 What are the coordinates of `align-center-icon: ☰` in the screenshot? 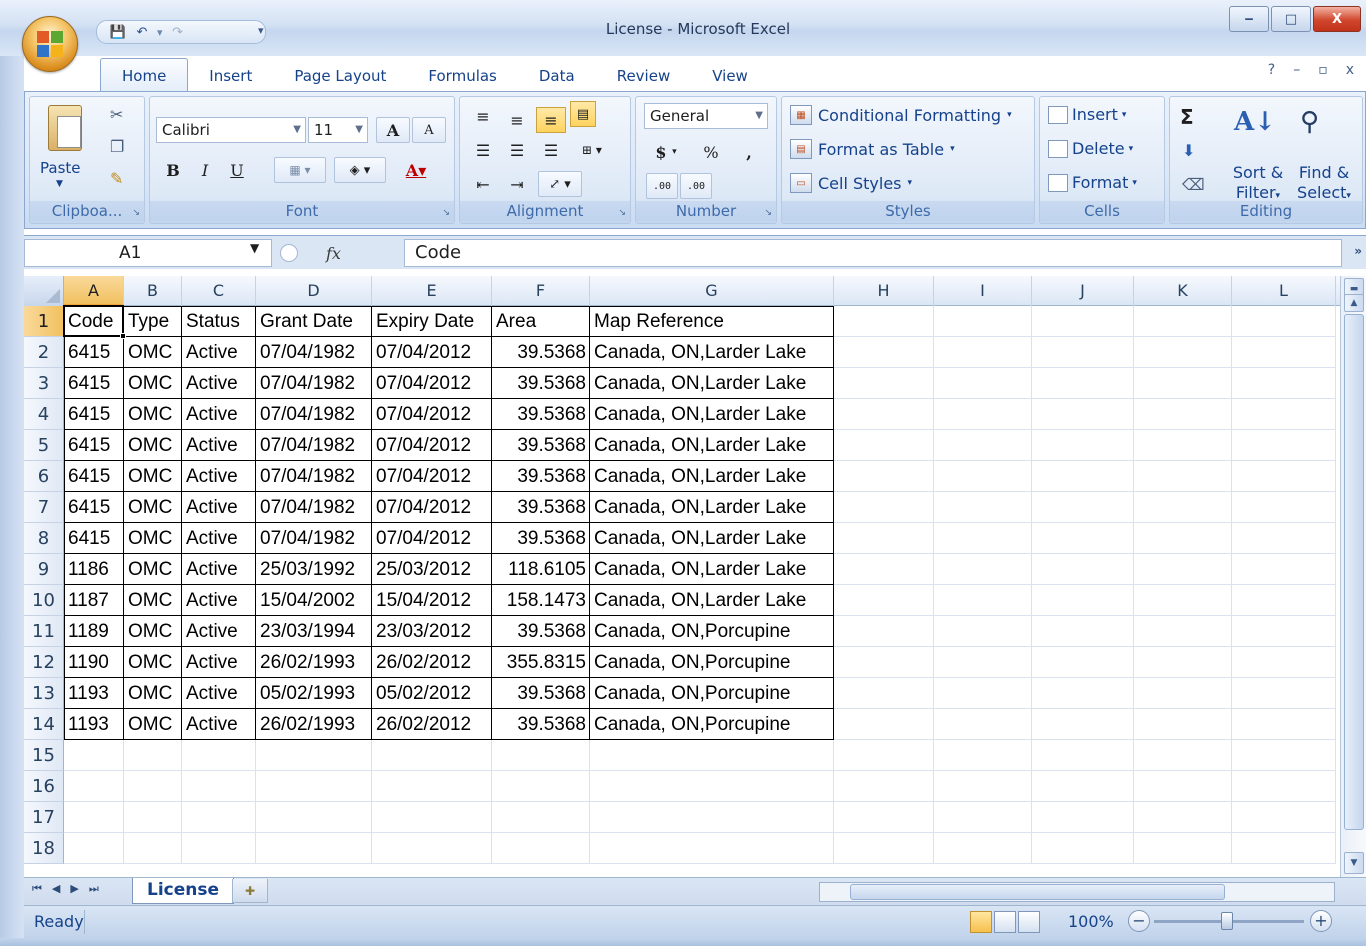 It's located at (517, 150).